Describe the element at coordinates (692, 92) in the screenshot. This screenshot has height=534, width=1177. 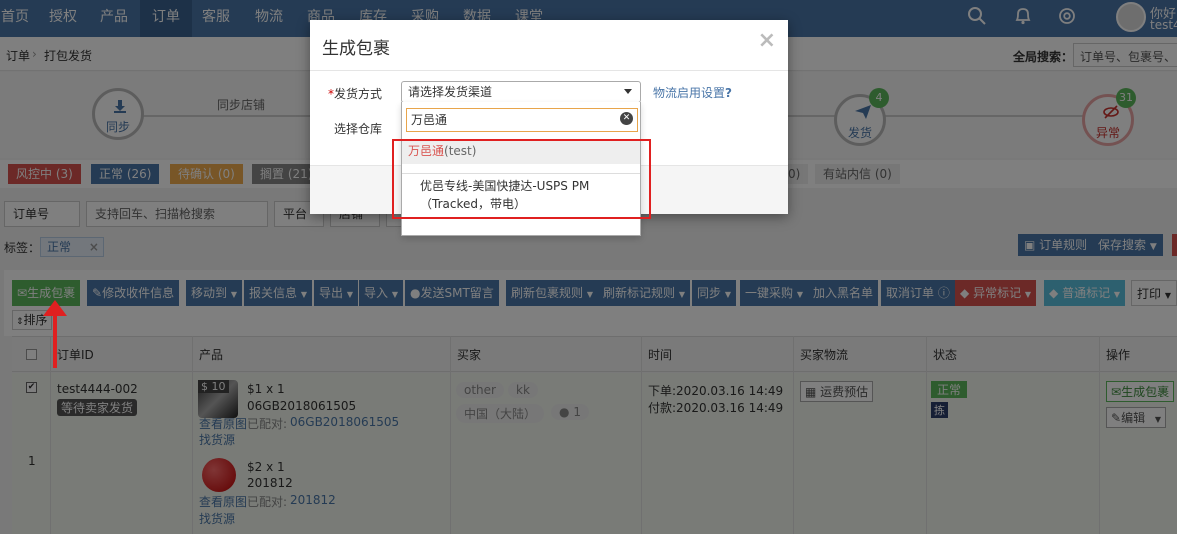
I see `logistics-setting-link: 物流启用设置?` at that location.